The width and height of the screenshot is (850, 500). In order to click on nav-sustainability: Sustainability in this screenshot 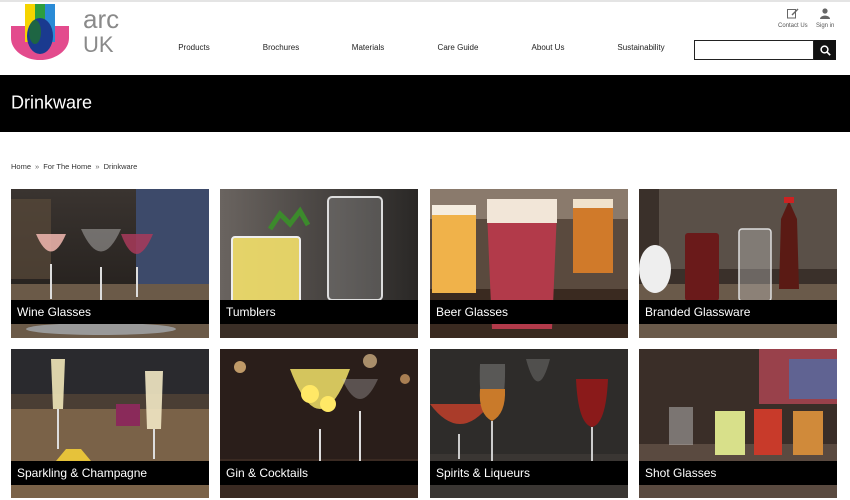, I will do `click(640, 47)`.